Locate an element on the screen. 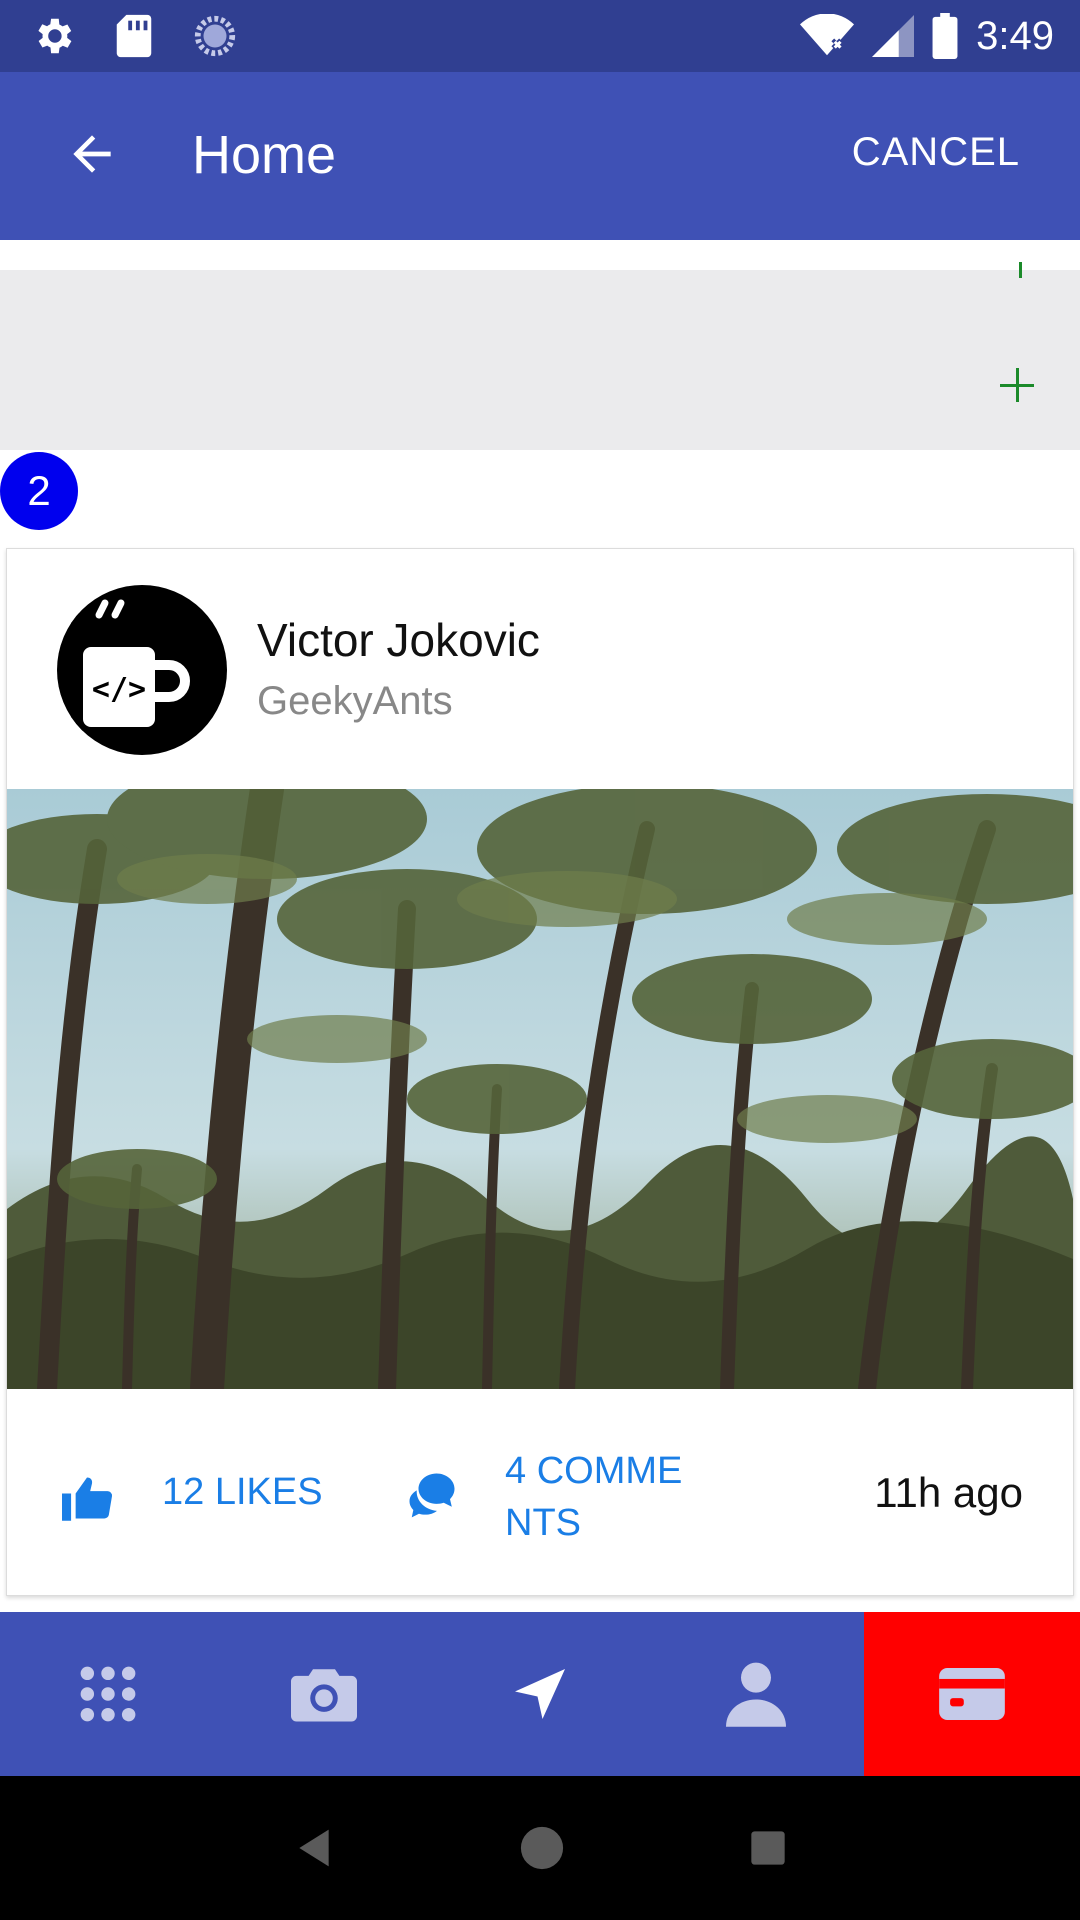 The height and width of the screenshot is (1920, 1080). app-bar: Home CANCEL is located at coordinates (540, 156).